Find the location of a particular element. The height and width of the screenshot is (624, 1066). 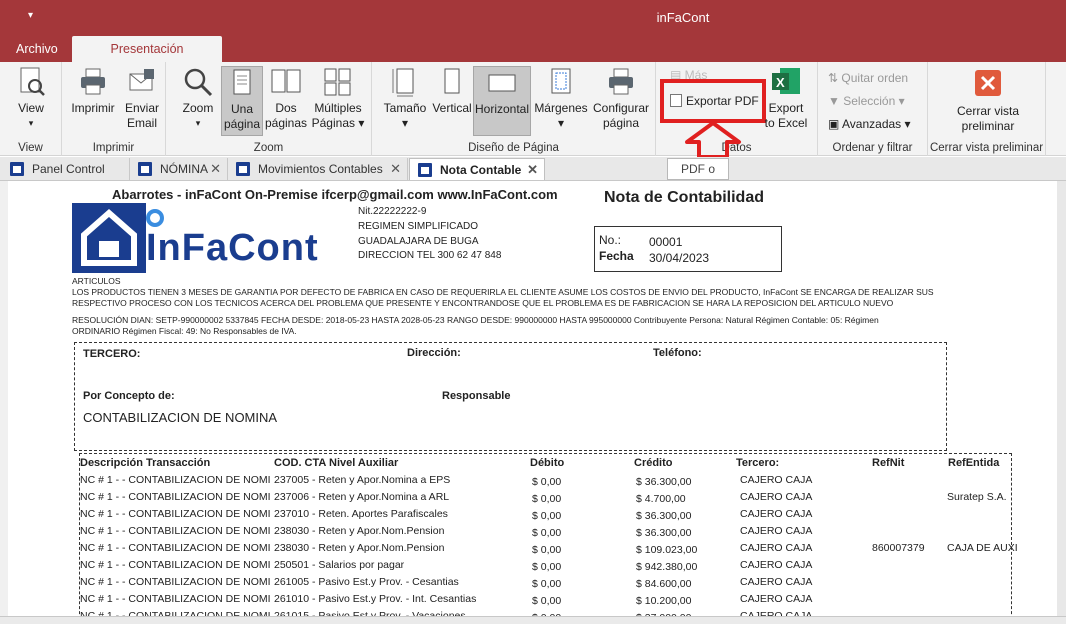

home-icon is located at coordinates (425, 170).